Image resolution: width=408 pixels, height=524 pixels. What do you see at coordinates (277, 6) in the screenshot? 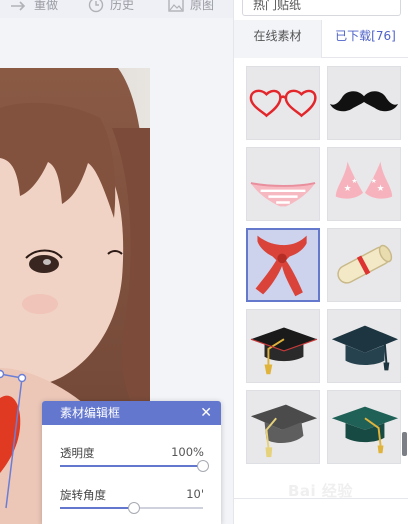
I see `category-dropdown-label: 热门贴纸` at bounding box center [277, 6].